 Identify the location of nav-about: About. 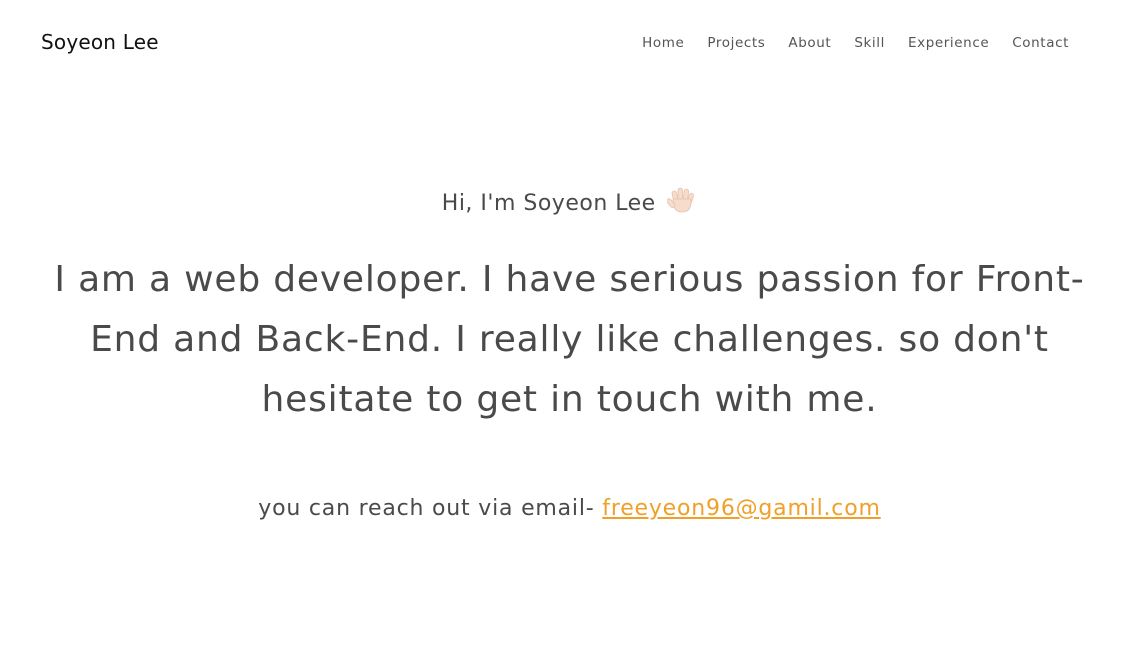
(809, 43).